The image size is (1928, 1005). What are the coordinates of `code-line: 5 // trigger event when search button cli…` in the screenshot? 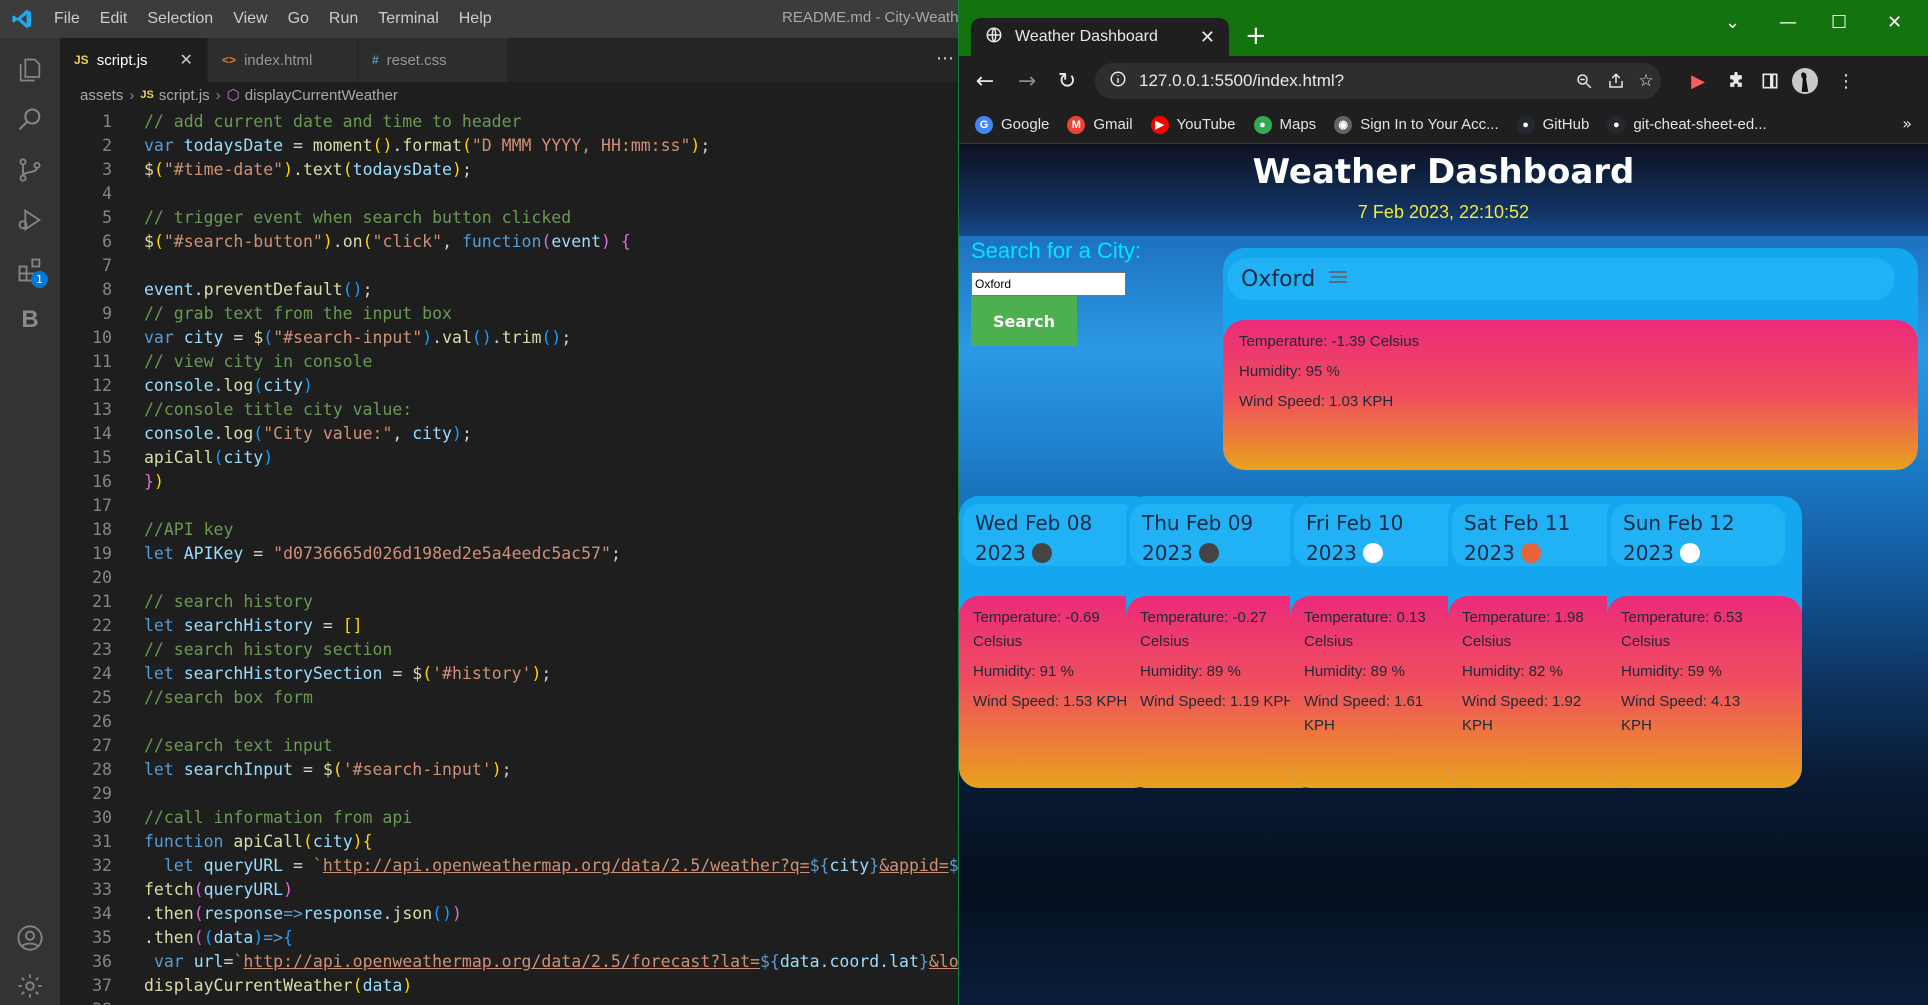 It's located at (509, 218).